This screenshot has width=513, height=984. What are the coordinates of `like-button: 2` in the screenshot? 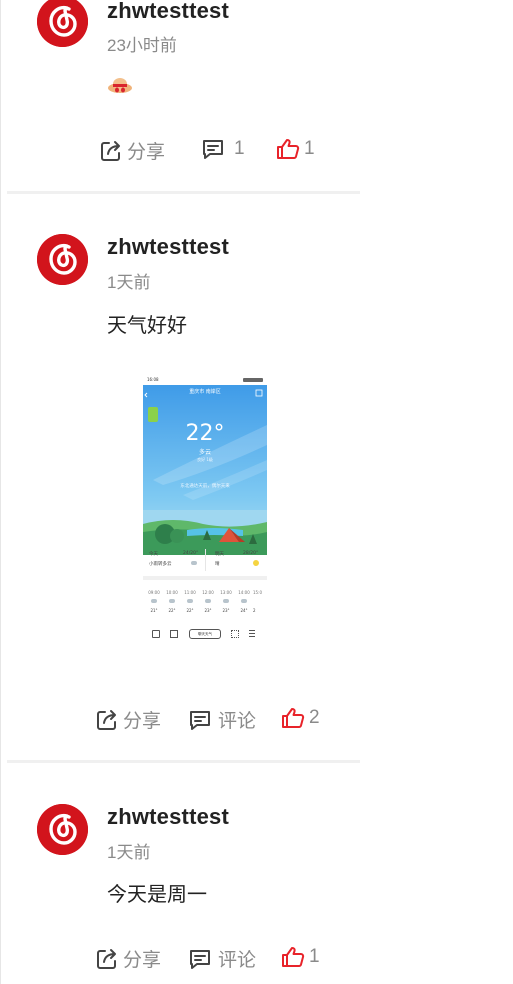 It's located at (300, 718).